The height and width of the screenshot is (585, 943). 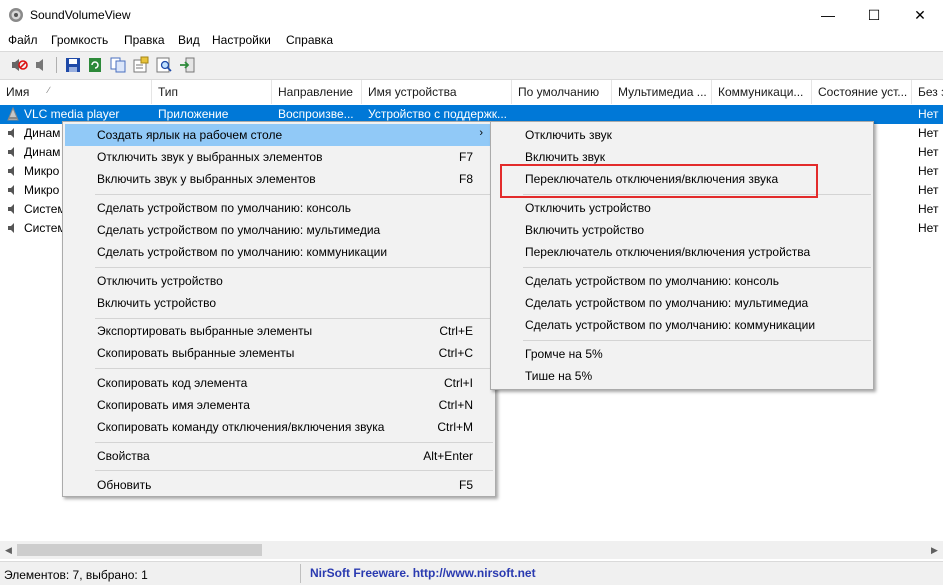 What do you see at coordinates (659, 181) in the screenshot?
I see `highlight-annotation` at bounding box center [659, 181].